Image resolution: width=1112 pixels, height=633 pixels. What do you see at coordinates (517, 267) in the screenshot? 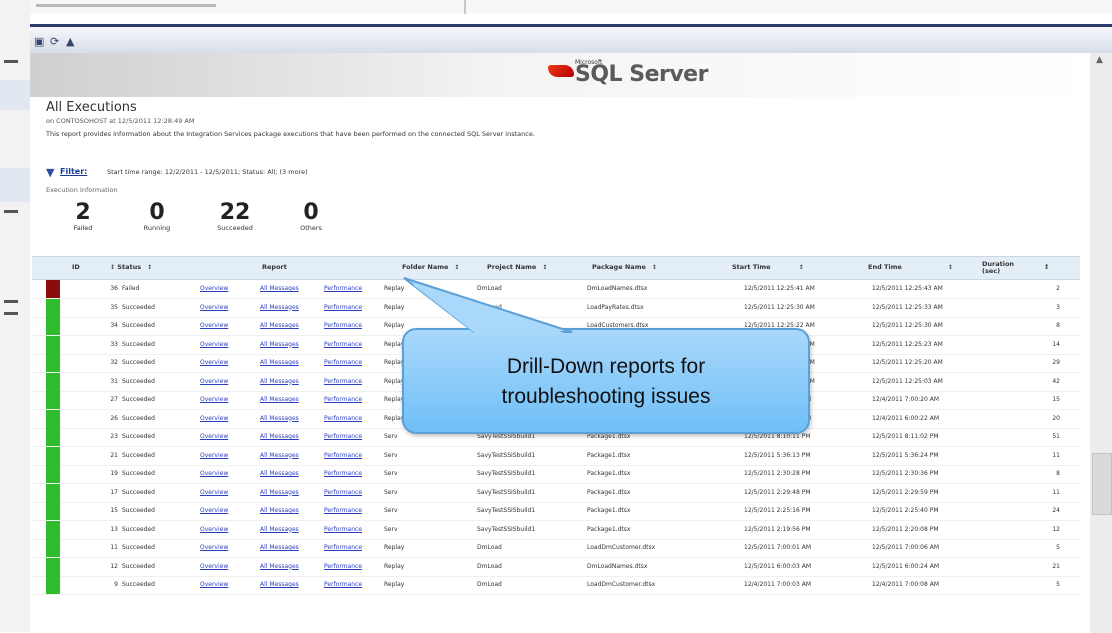
I see `column-header-project: Project Name ↕` at bounding box center [517, 267].